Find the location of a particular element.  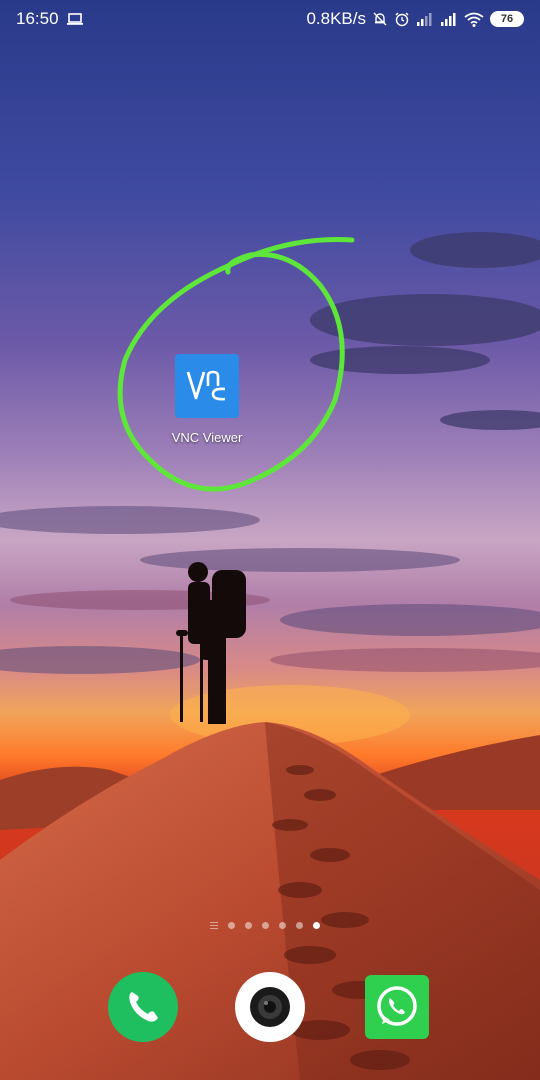

camera-icon is located at coordinates (270, 1007).